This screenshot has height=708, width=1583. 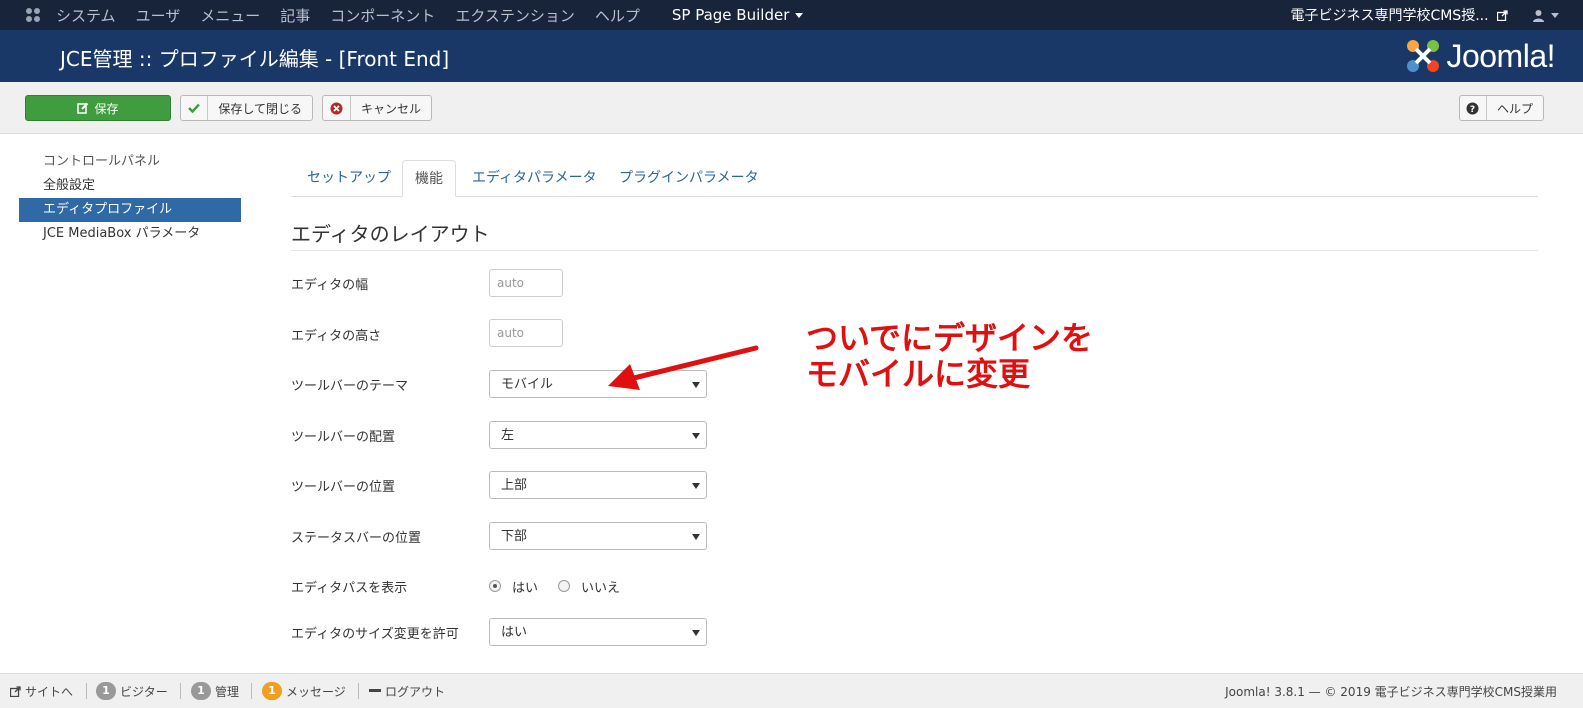 I want to click on cancel-label: キャンセル, so click(x=390, y=108).